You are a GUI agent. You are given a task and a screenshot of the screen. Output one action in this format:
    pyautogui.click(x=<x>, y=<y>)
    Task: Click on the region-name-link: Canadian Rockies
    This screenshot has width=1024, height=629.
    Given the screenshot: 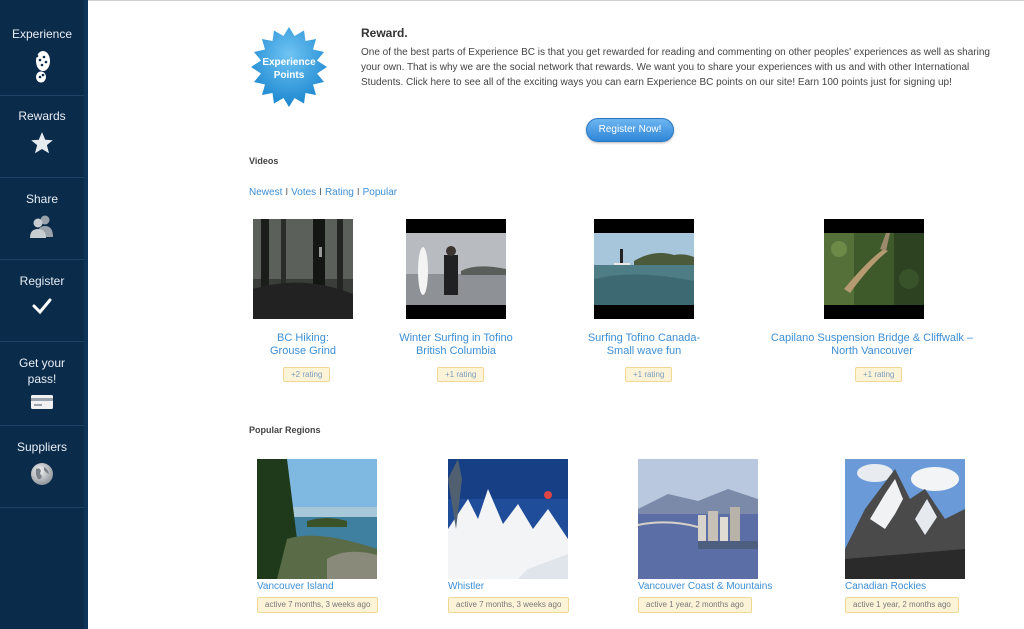 What is the action you would take?
    pyautogui.click(x=885, y=586)
    